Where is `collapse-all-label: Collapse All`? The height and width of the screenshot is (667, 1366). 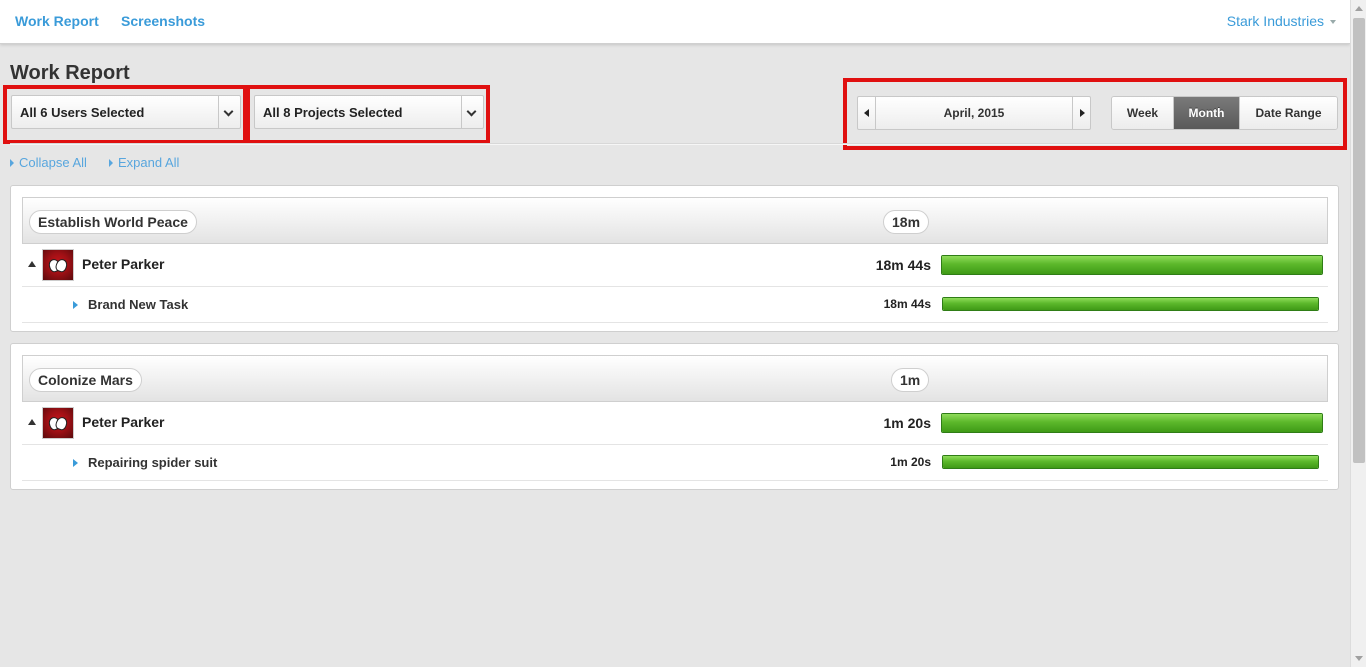 collapse-all-label: Collapse All is located at coordinates (53, 162).